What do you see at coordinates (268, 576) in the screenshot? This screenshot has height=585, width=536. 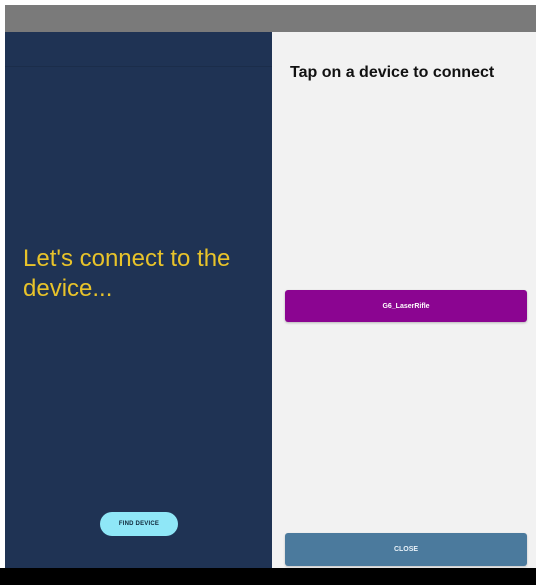 I see `navigation-bar` at bounding box center [268, 576].